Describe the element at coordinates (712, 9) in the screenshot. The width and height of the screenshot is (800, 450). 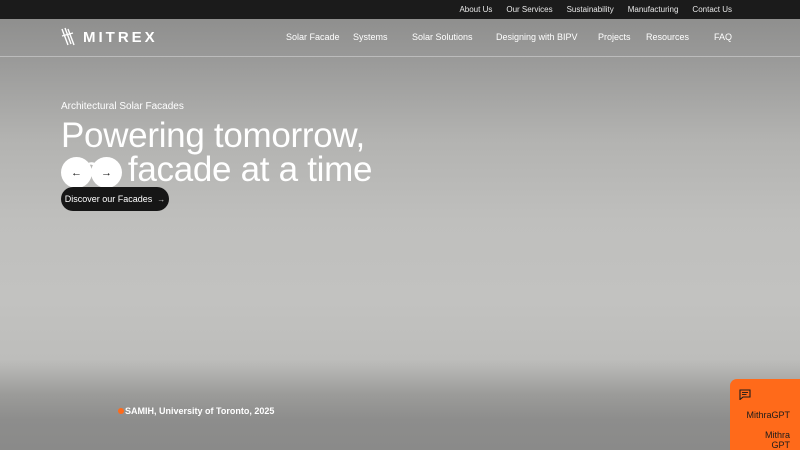
I see `utility-link-contact-us: Contact Us` at that location.